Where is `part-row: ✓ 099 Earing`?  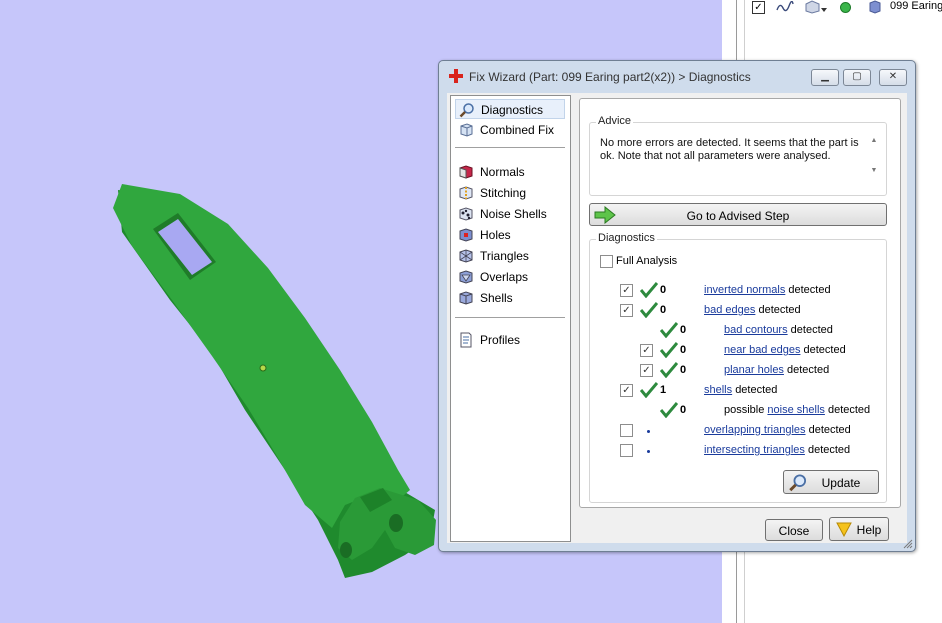
part-row: ✓ 099 Earing is located at coordinates (847, 8).